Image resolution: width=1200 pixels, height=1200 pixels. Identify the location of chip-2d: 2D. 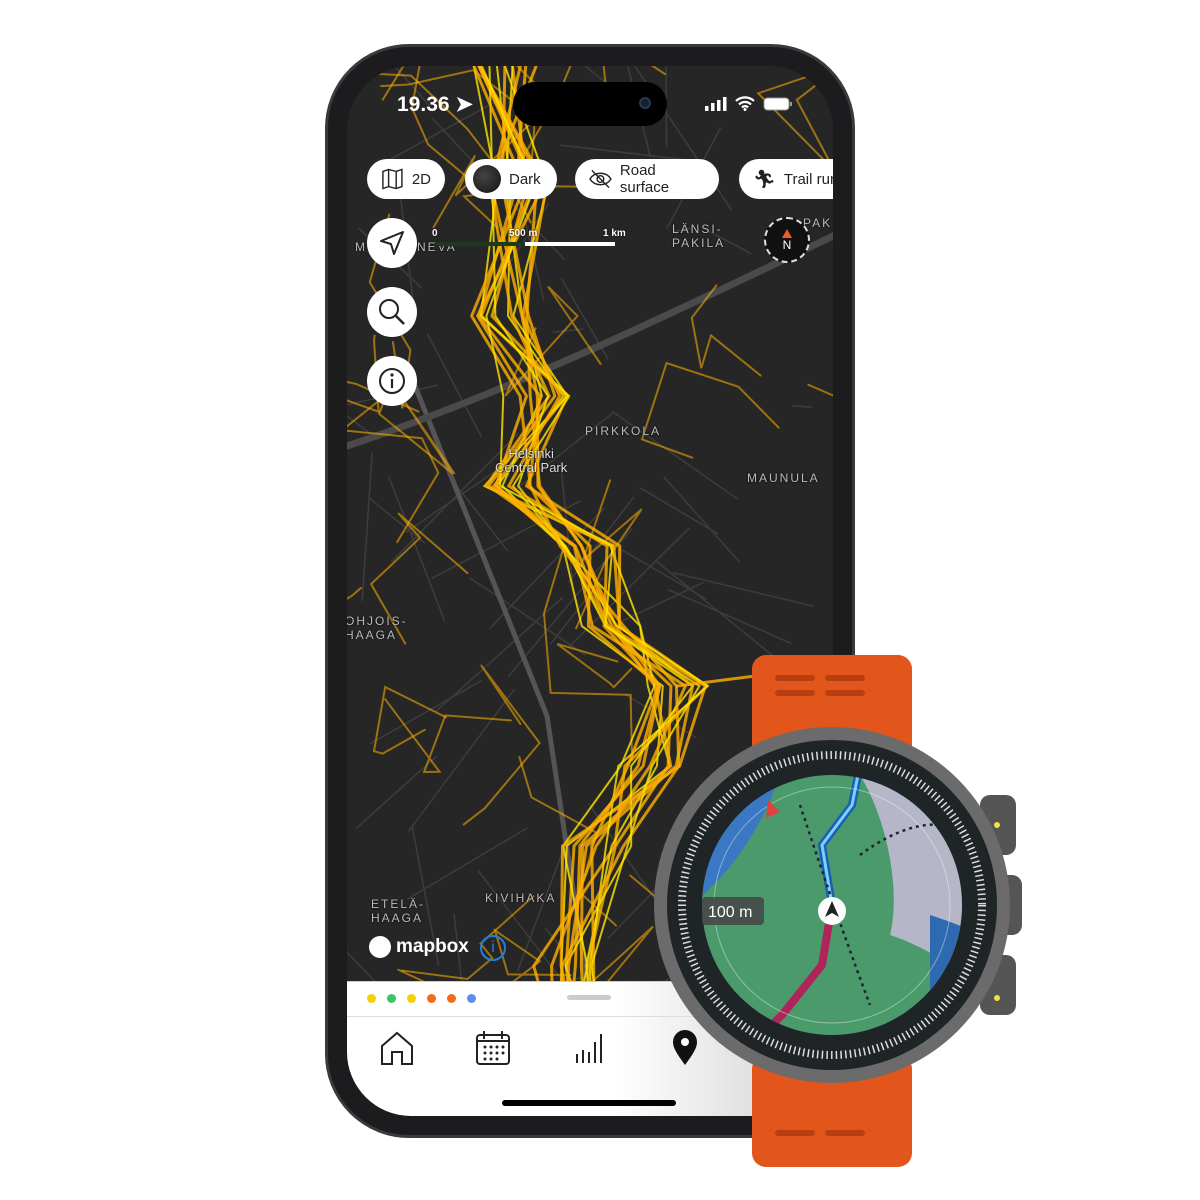
(406, 179).